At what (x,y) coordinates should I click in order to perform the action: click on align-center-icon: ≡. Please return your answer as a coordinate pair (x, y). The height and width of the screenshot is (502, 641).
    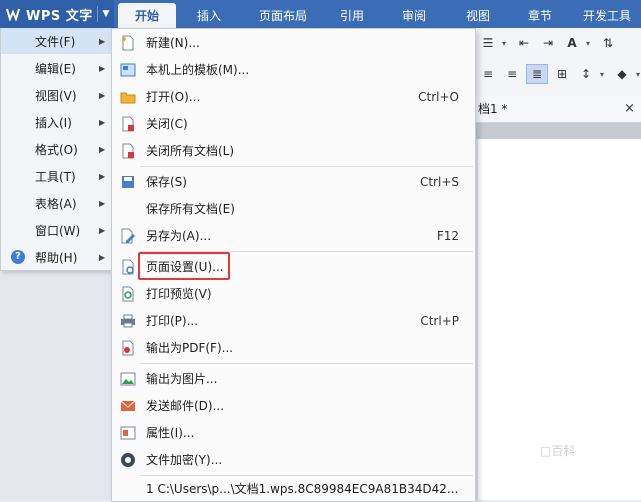
    Looking at the image, I should click on (488, 74).